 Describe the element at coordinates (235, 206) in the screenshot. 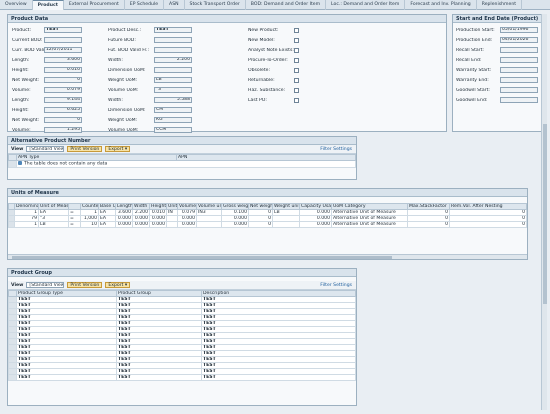

I see `uom-column-header: Gross weight` at that location.